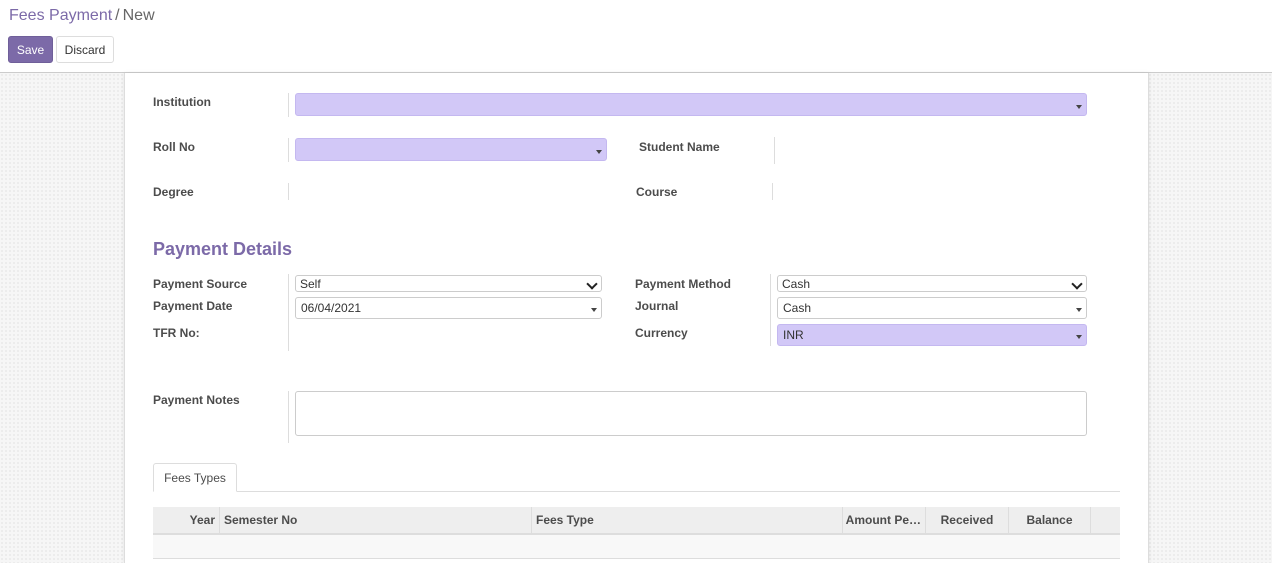  What do you see at coordinates (173, 192) in the screenshot?
I see `degree-label: Degree` at bounding box center [173, 192].